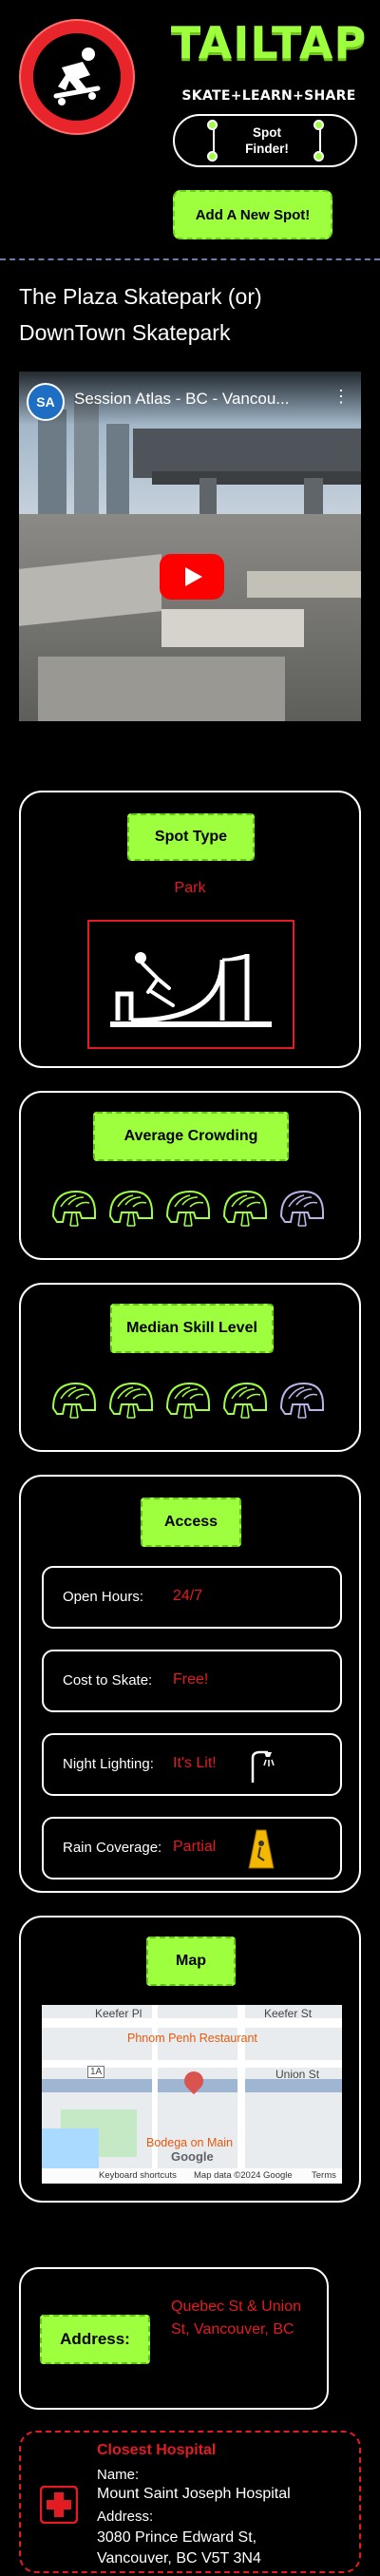 This screenshot has height=2576, width=380. Describe the element at coordinates (191, 837) in the screenshot. I see `spot-type-heading: Spot Type` at that location.